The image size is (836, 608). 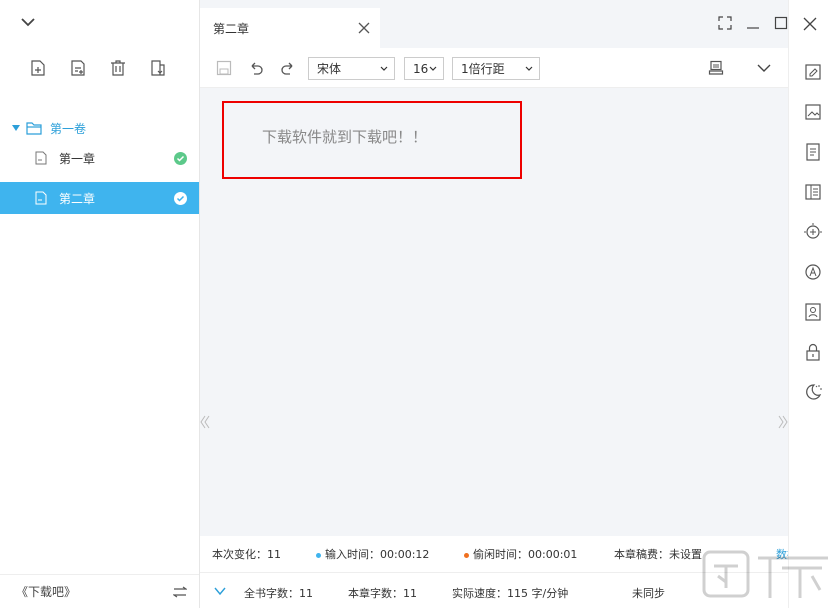 What do you see at coordinates (290, 28) in the screenshot?
I see `tab-chapter-2: 第二章` at bounding box center [290, 28].